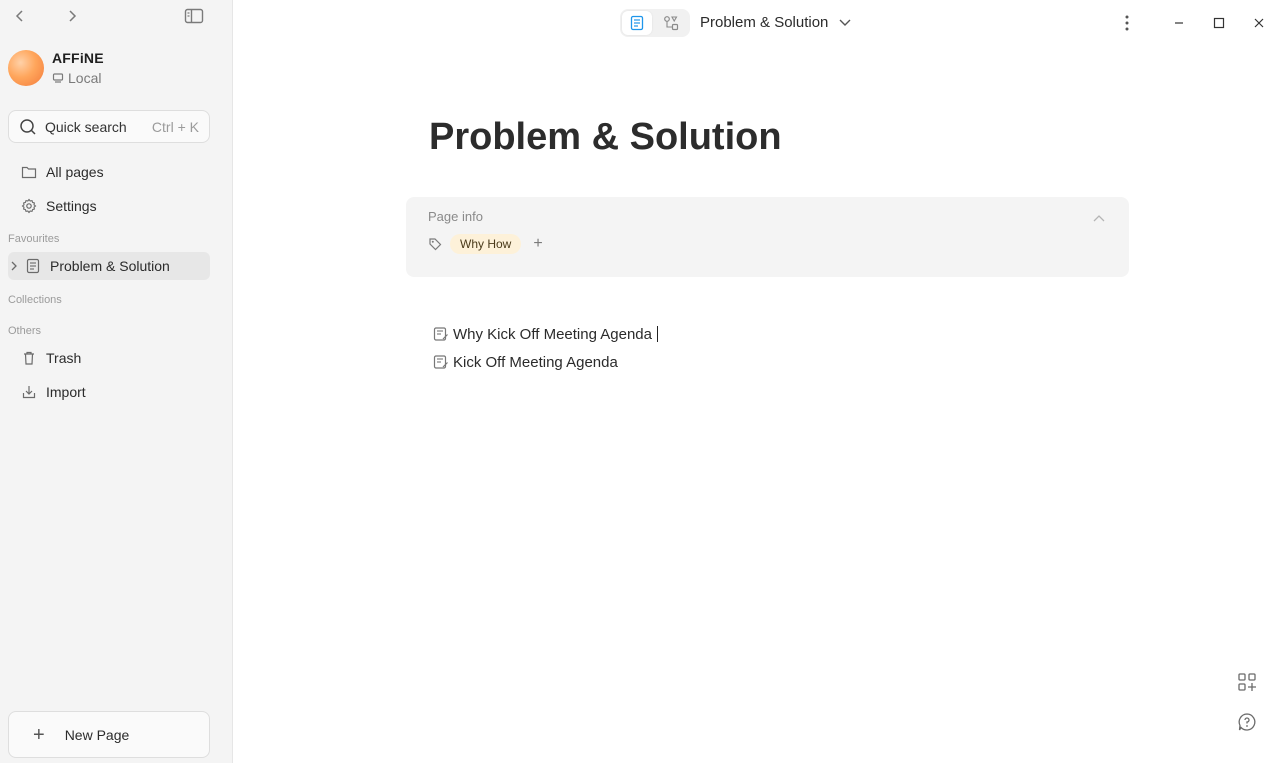 Image resolution: width=1280 pixels, height=763 pixels. I want to click on linked-page: Kick Off Meeting Agenda, so click(545, 362).